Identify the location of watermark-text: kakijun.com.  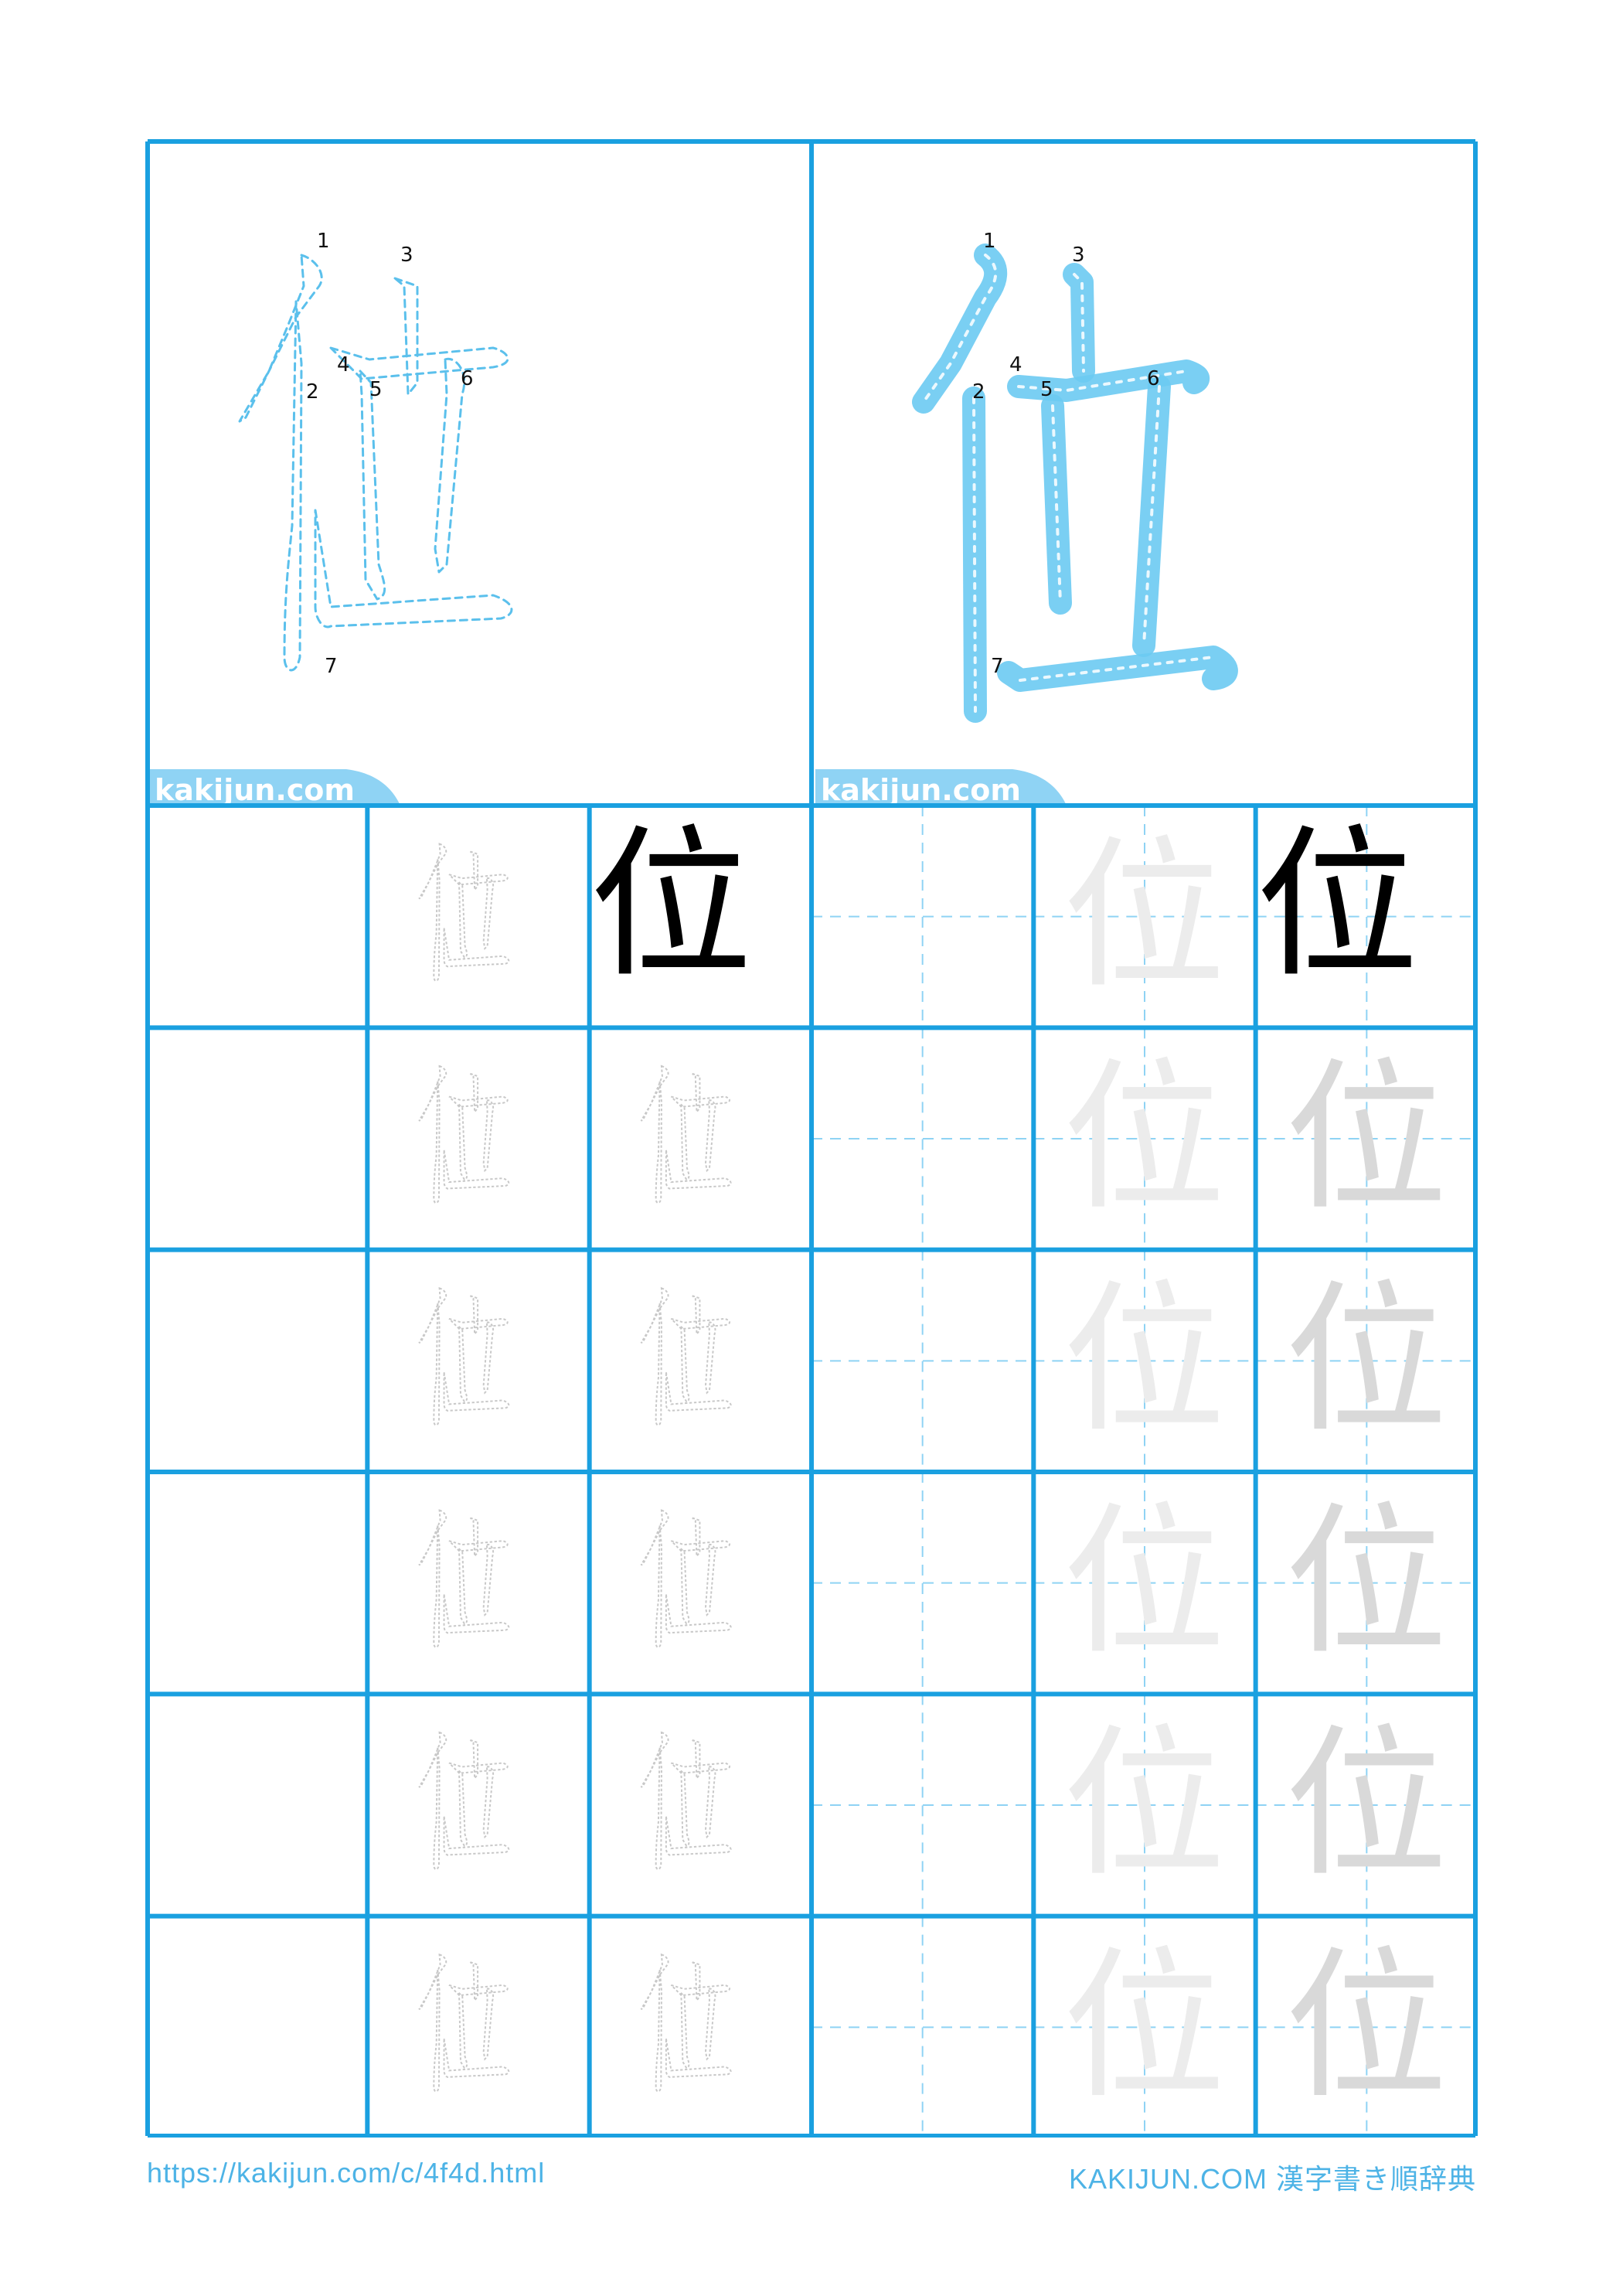
(255, 790).